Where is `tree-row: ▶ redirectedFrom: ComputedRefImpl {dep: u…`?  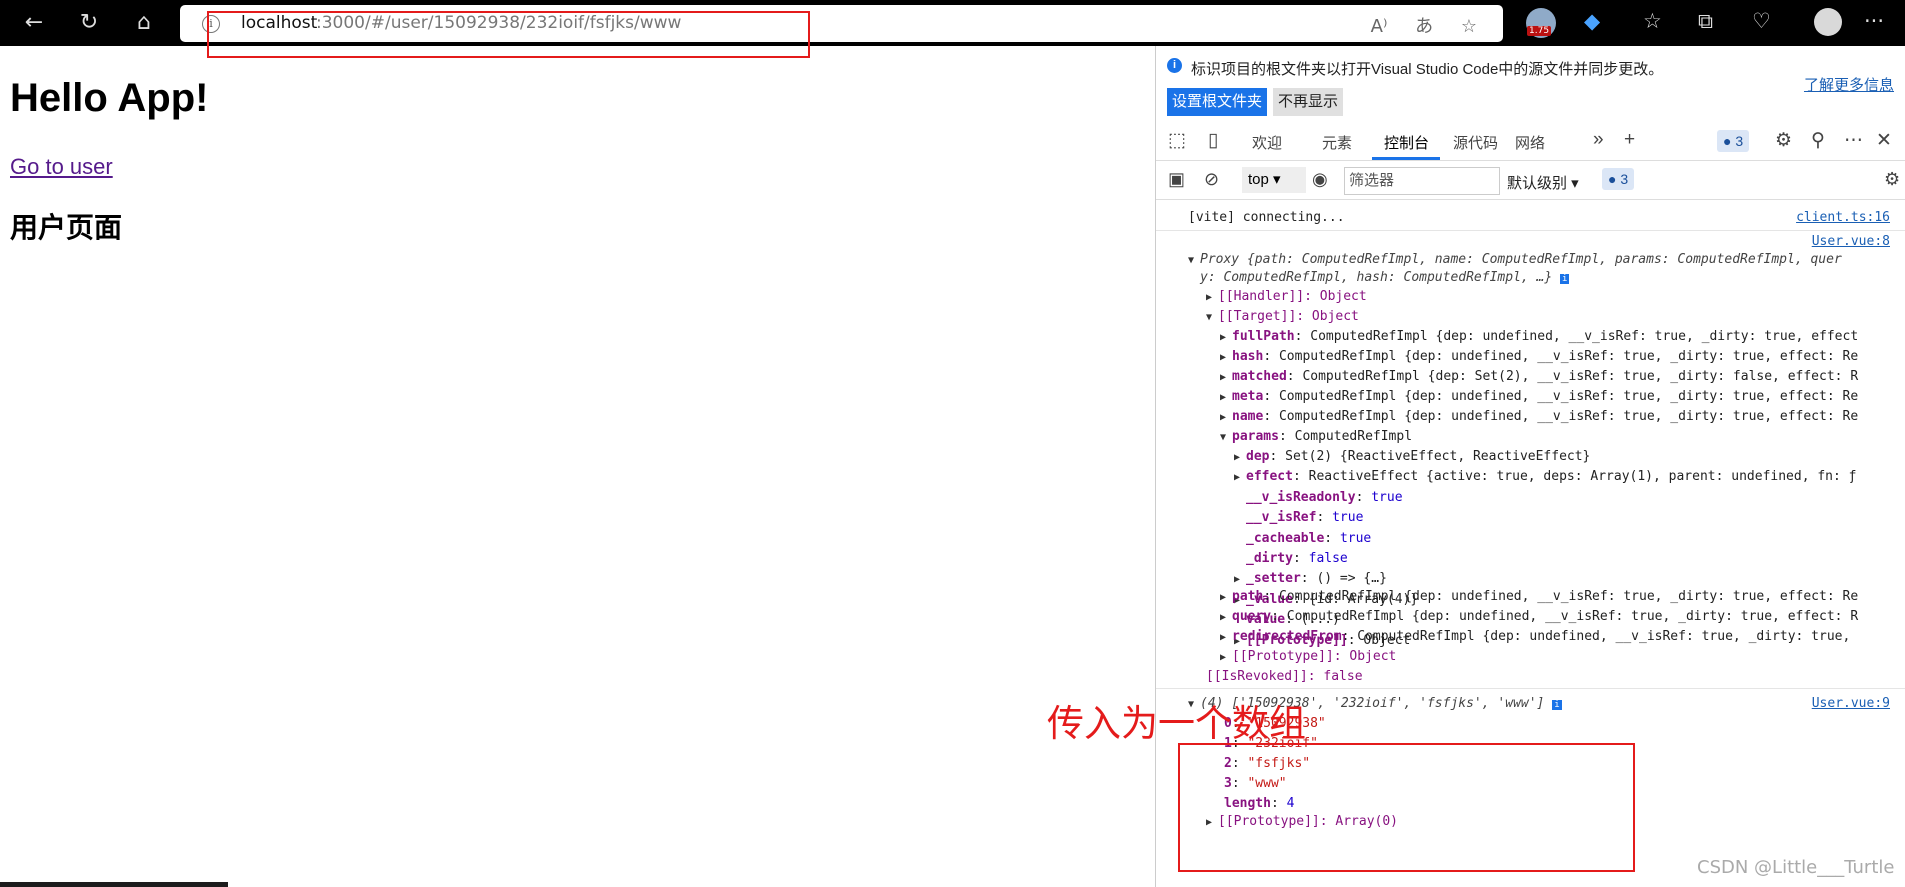
tree-row: ▶ redirectedFrom: ComputedRefImpl {dep: u… is located at coordinates (1535, 636).